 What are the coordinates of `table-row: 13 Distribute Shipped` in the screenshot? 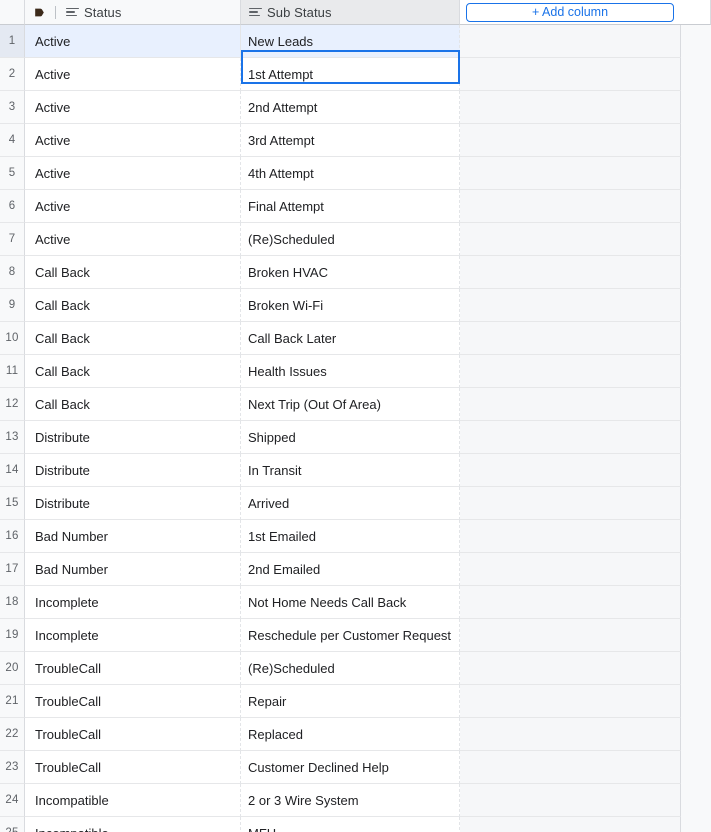 It's located at (355, 437).